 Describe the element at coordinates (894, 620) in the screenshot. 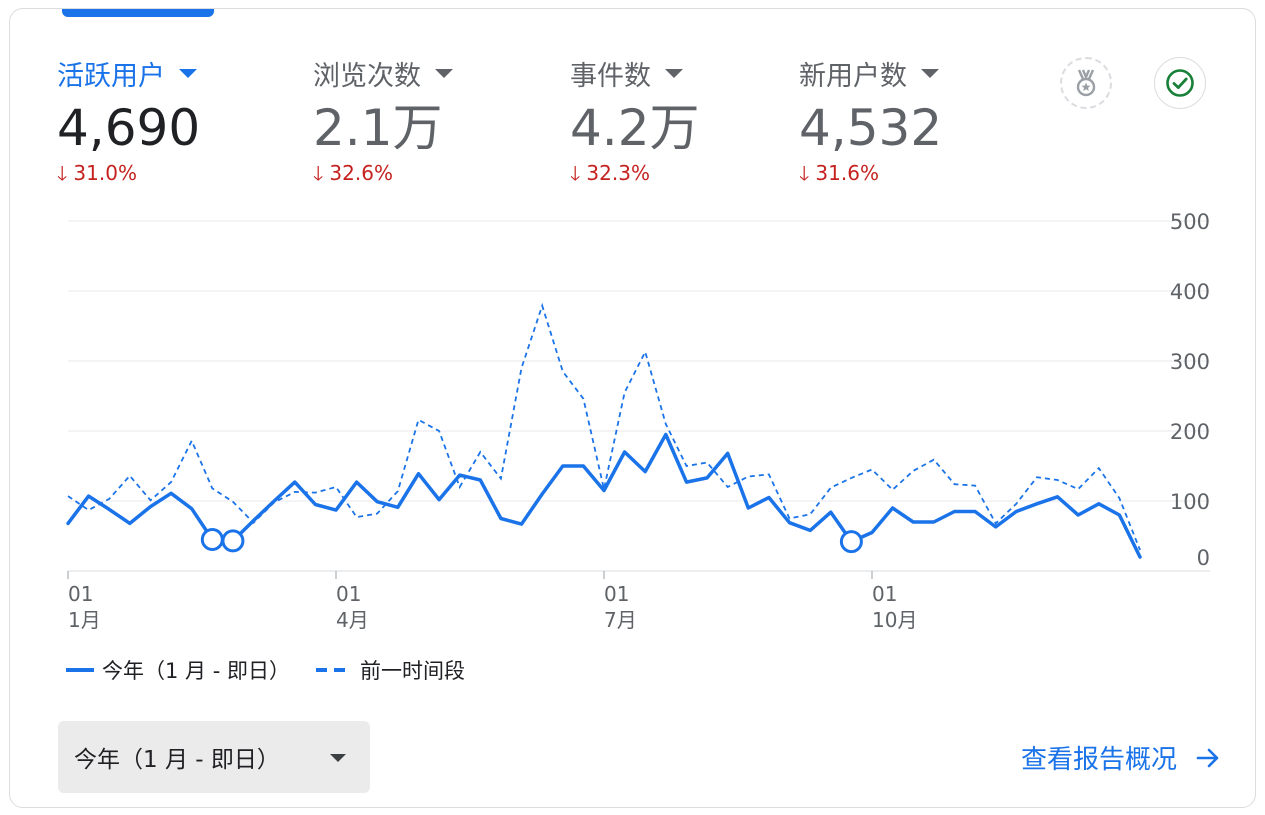

I see `x-tick-month: 10月` at that location.